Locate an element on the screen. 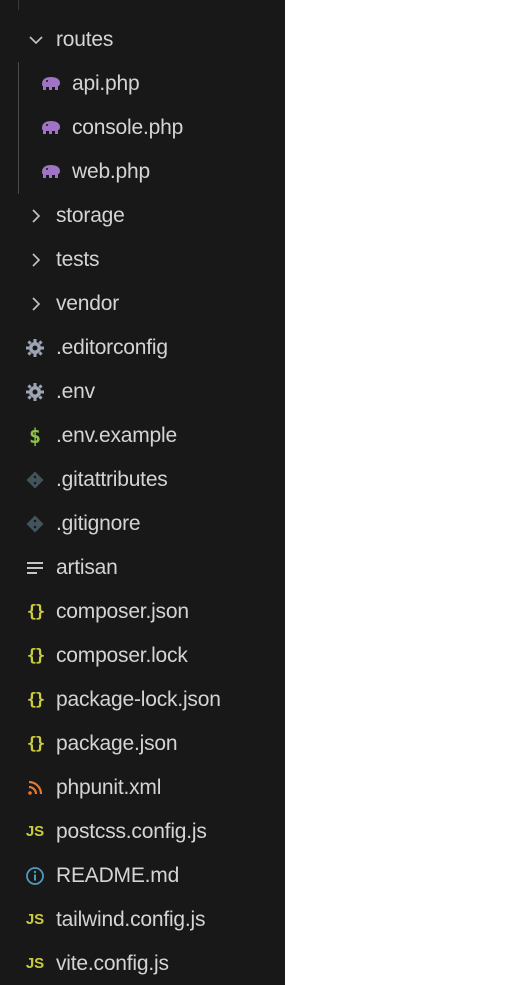  folder-label: routes is located at coordinates (85, 39).